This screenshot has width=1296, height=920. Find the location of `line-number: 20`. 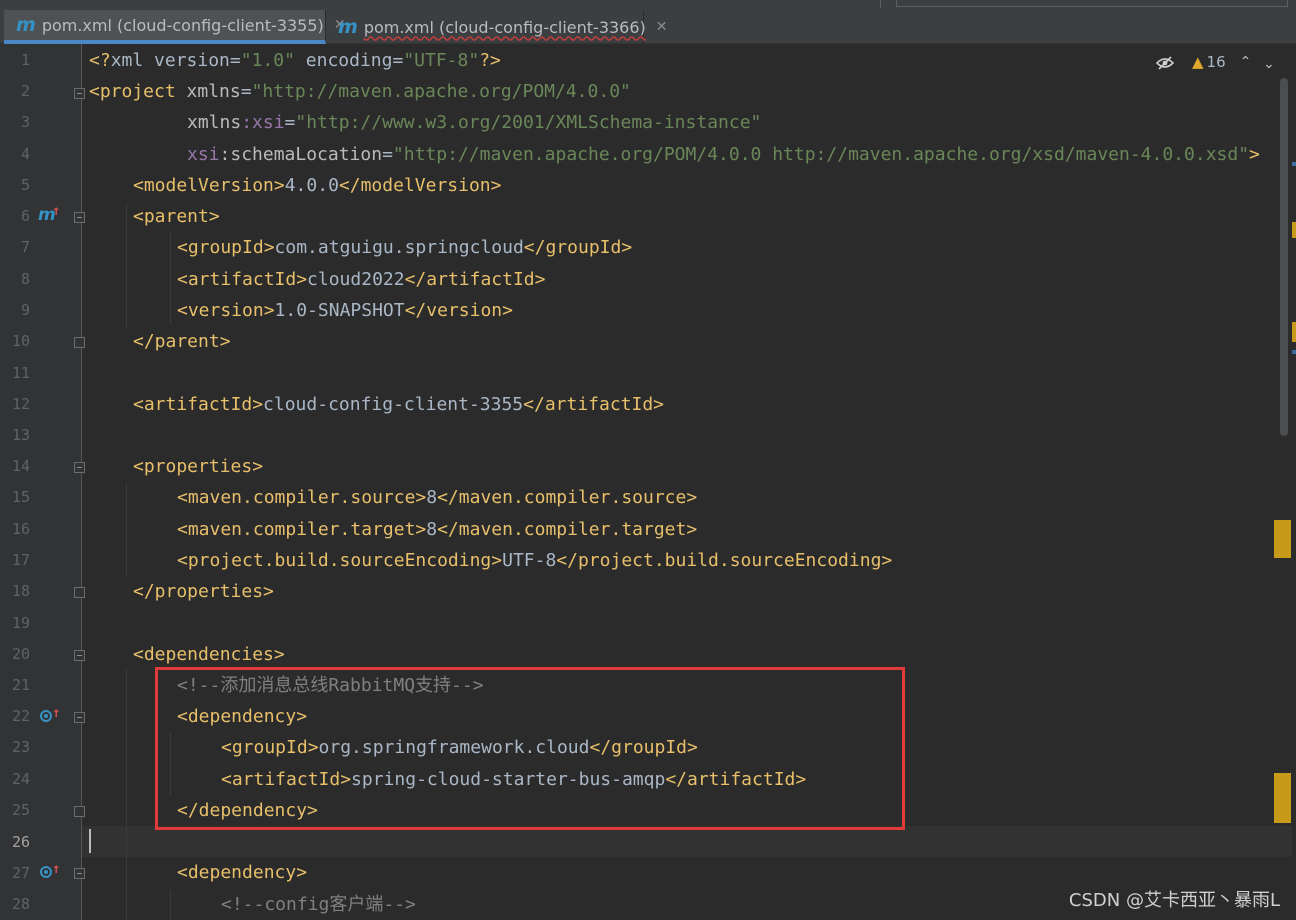

line-number: 20 is located at coordinates (20, 654).